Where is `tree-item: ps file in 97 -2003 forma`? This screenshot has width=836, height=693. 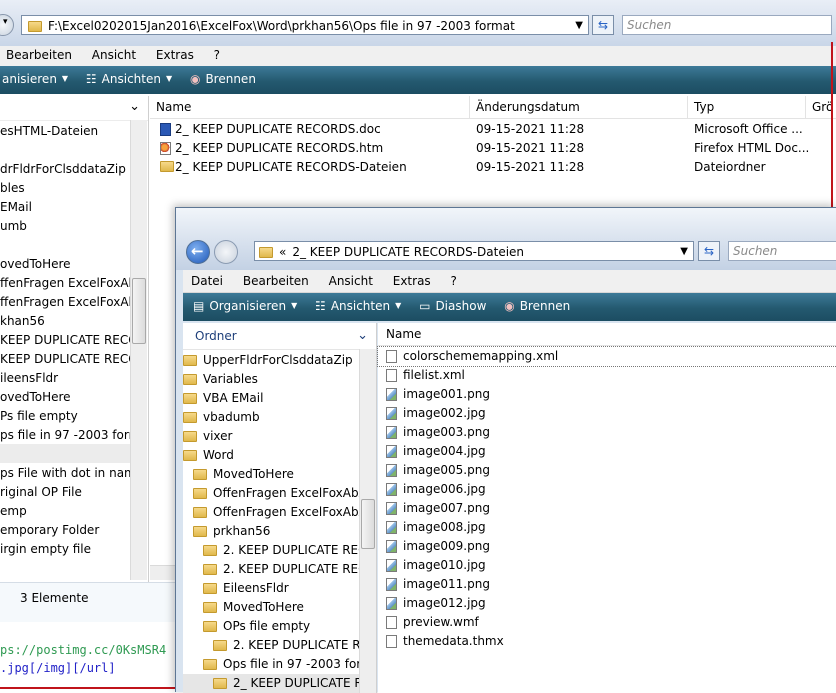 tree-item: ps file in 97 -2003 forma is located at coordinates (65, 435).